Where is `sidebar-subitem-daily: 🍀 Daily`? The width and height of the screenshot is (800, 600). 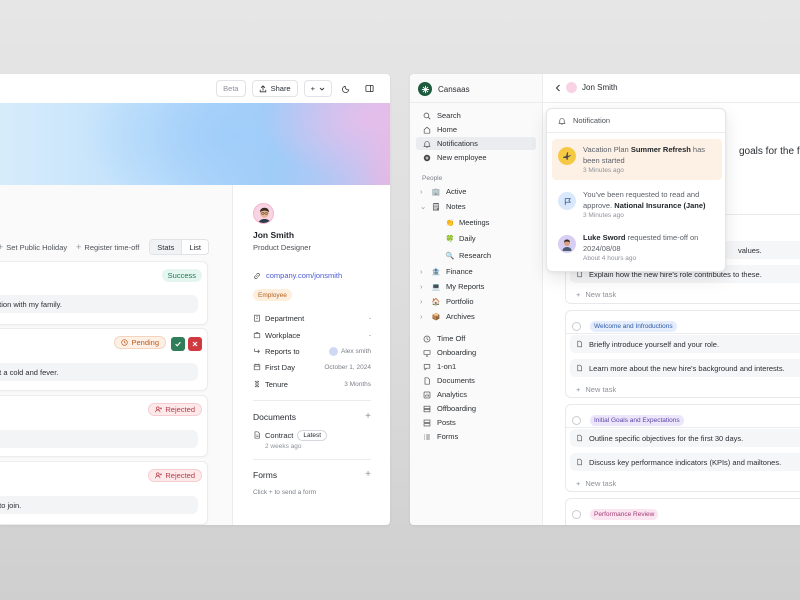
sidebar-subitem-daily: 🍀 Daily is located at coordinates (460, 238).